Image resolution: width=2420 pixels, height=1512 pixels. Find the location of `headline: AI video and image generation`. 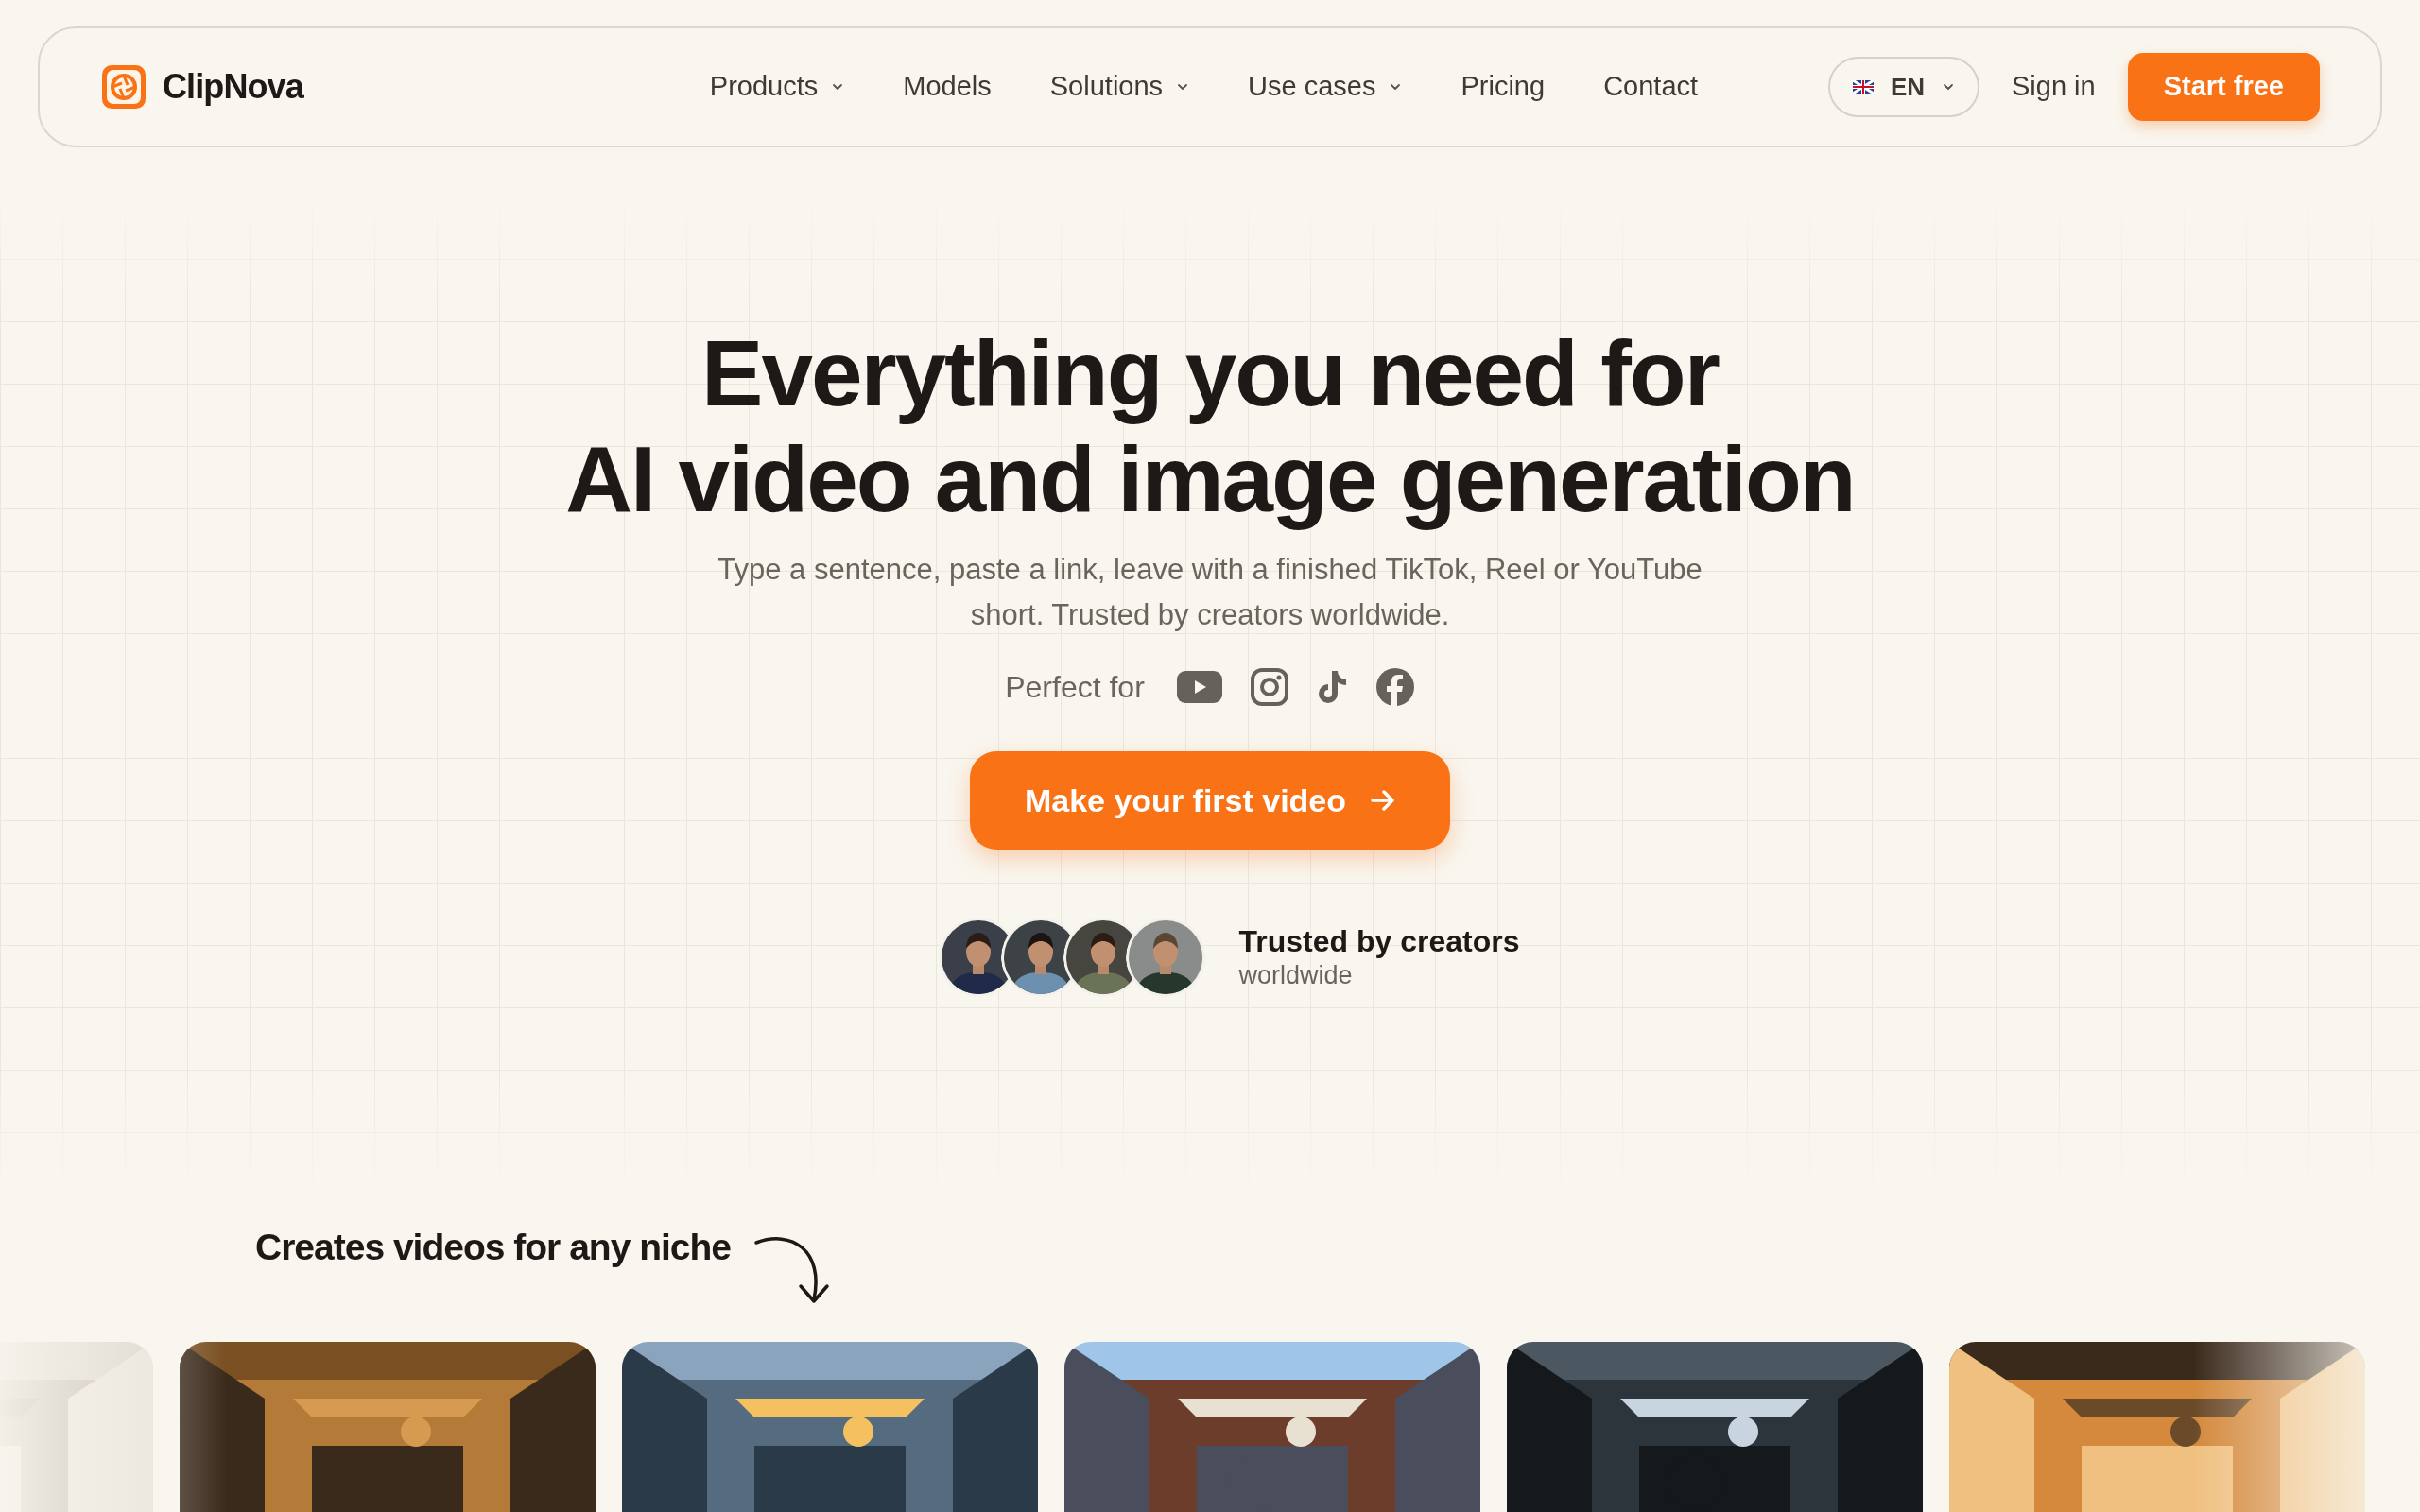

headline: AI video and image generation is located at coordinates (1210, 479).